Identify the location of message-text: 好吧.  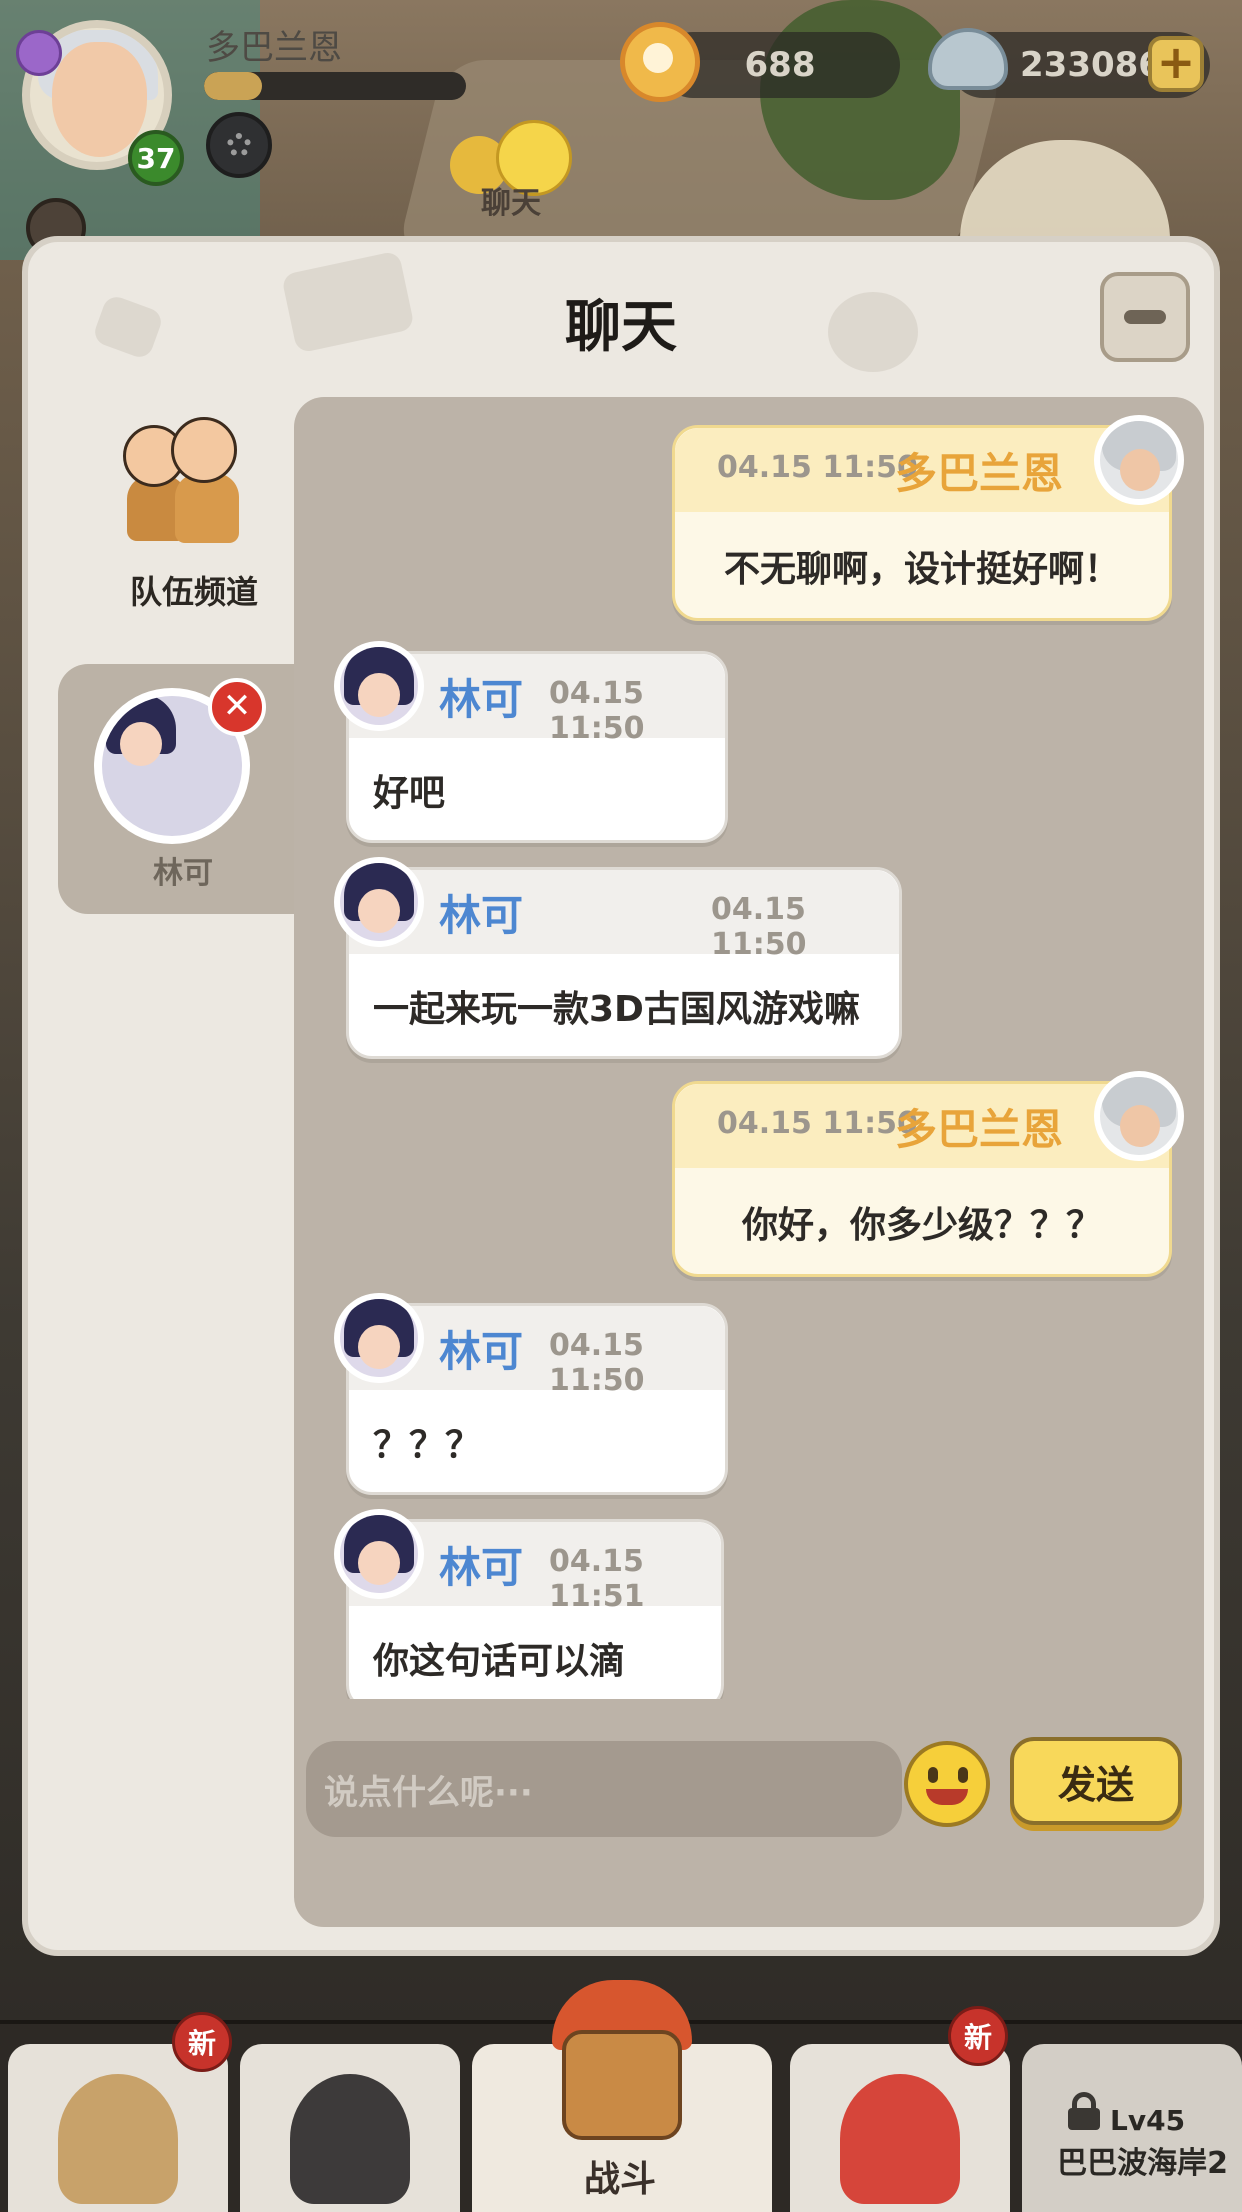
(409, 793).